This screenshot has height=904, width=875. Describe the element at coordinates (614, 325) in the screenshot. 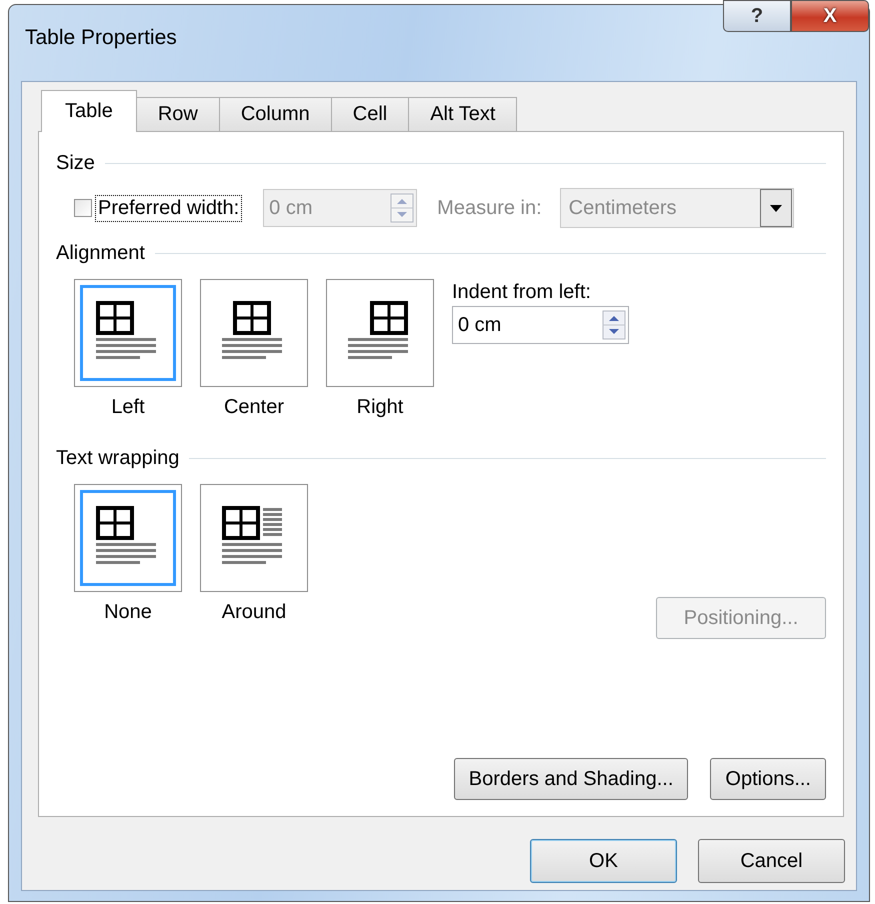

I see `spinner-arrows-icon` at that location.